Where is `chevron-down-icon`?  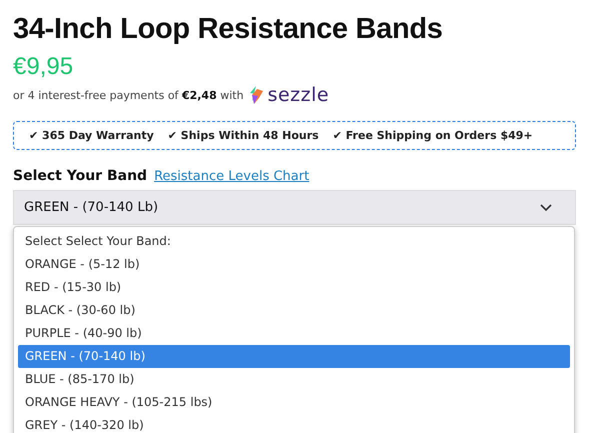
chevron-down-icon is located at coordinates (546, 207).